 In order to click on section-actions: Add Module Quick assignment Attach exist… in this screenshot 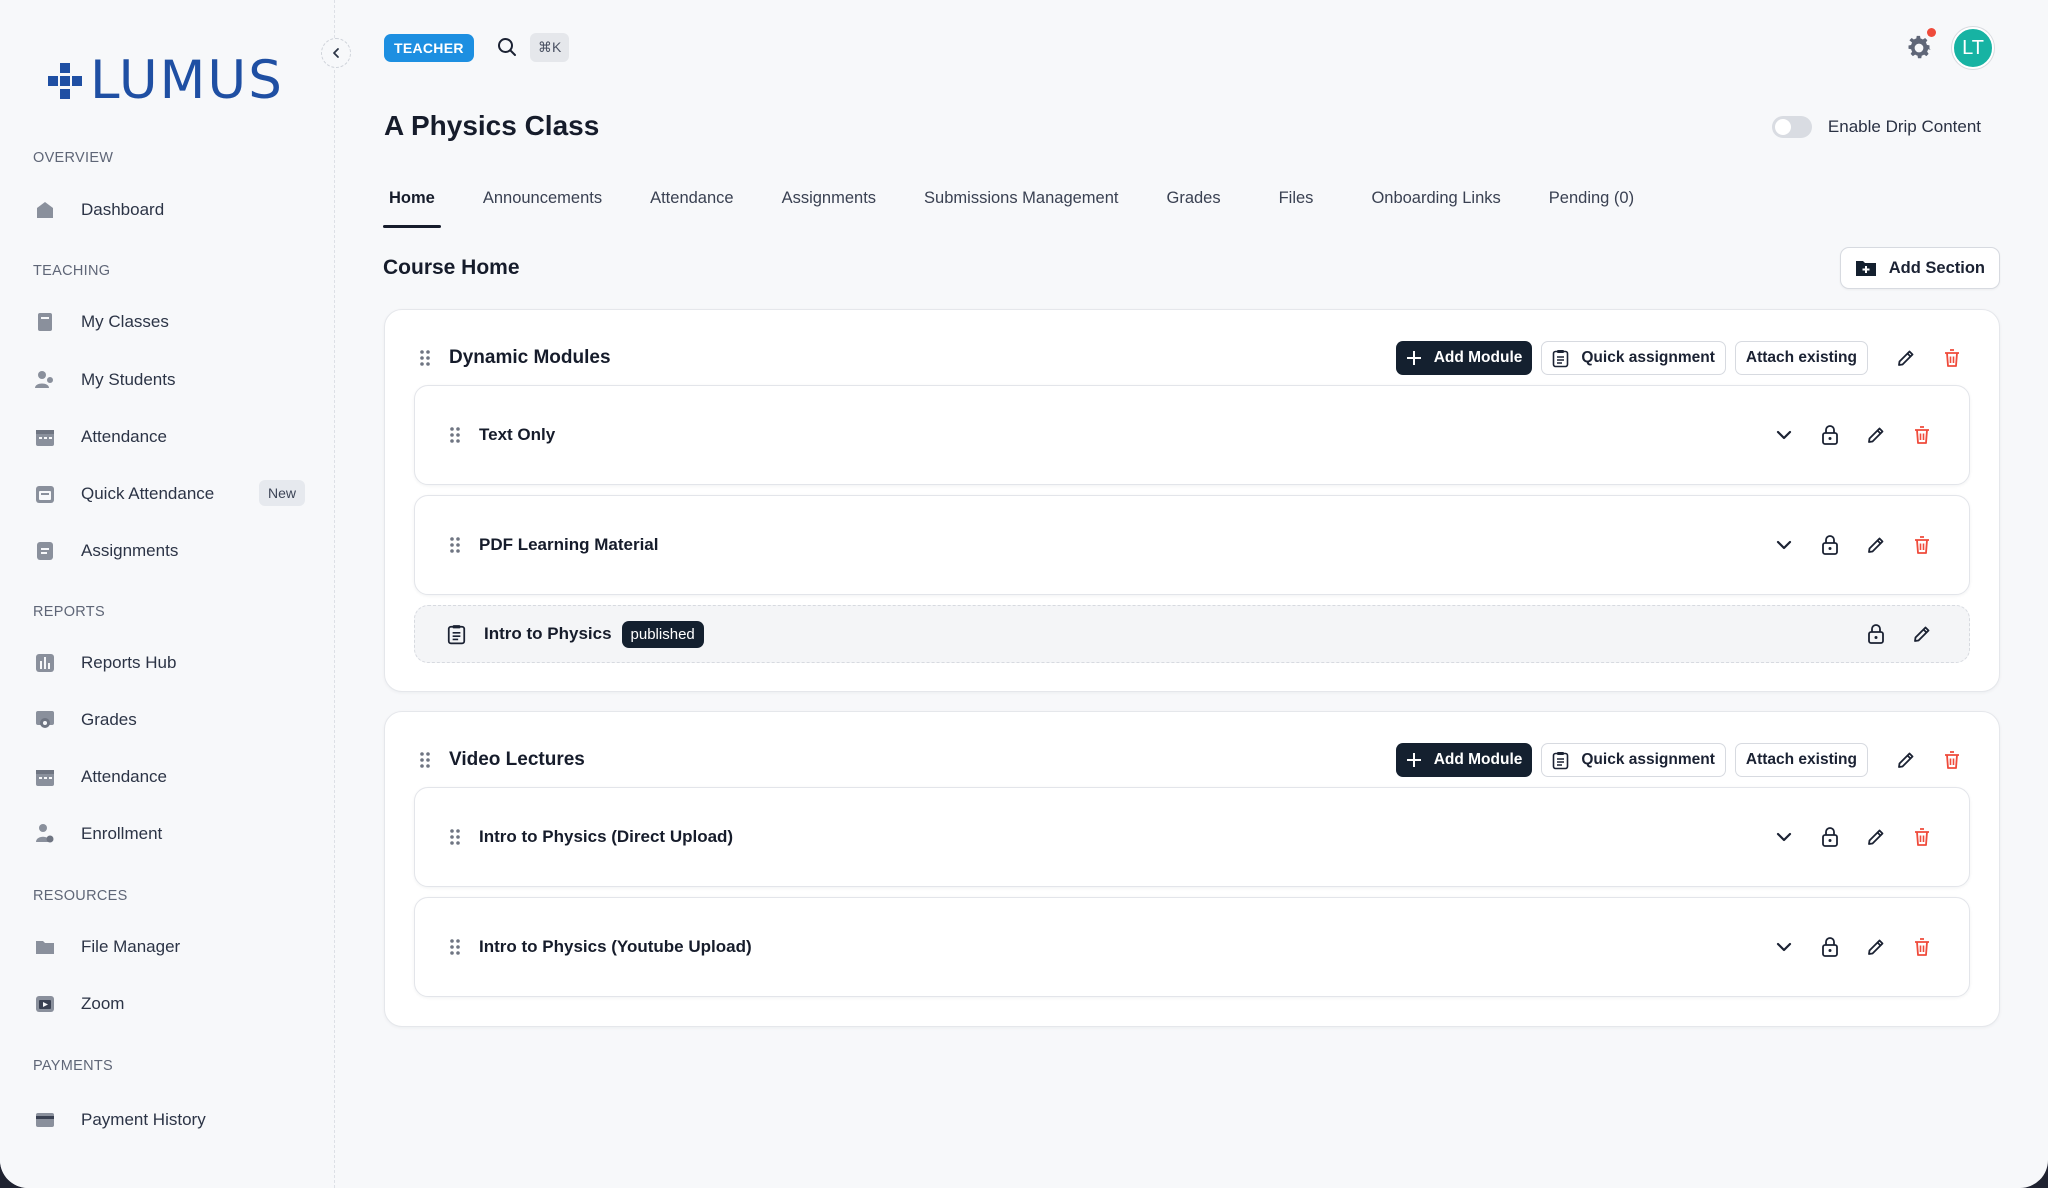, I will do `click(1682, 760)`.